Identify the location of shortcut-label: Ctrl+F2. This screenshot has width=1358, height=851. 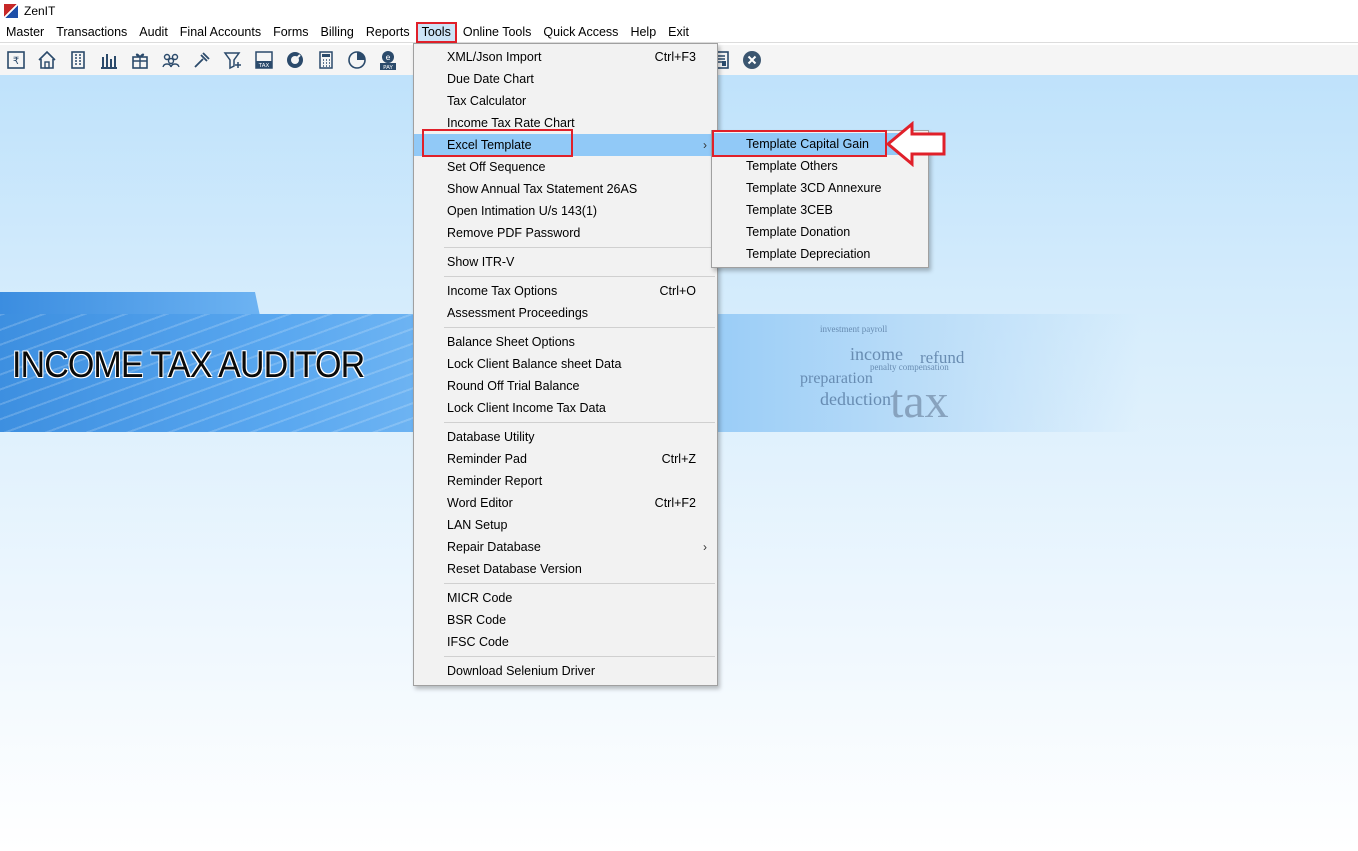
(675, 503).